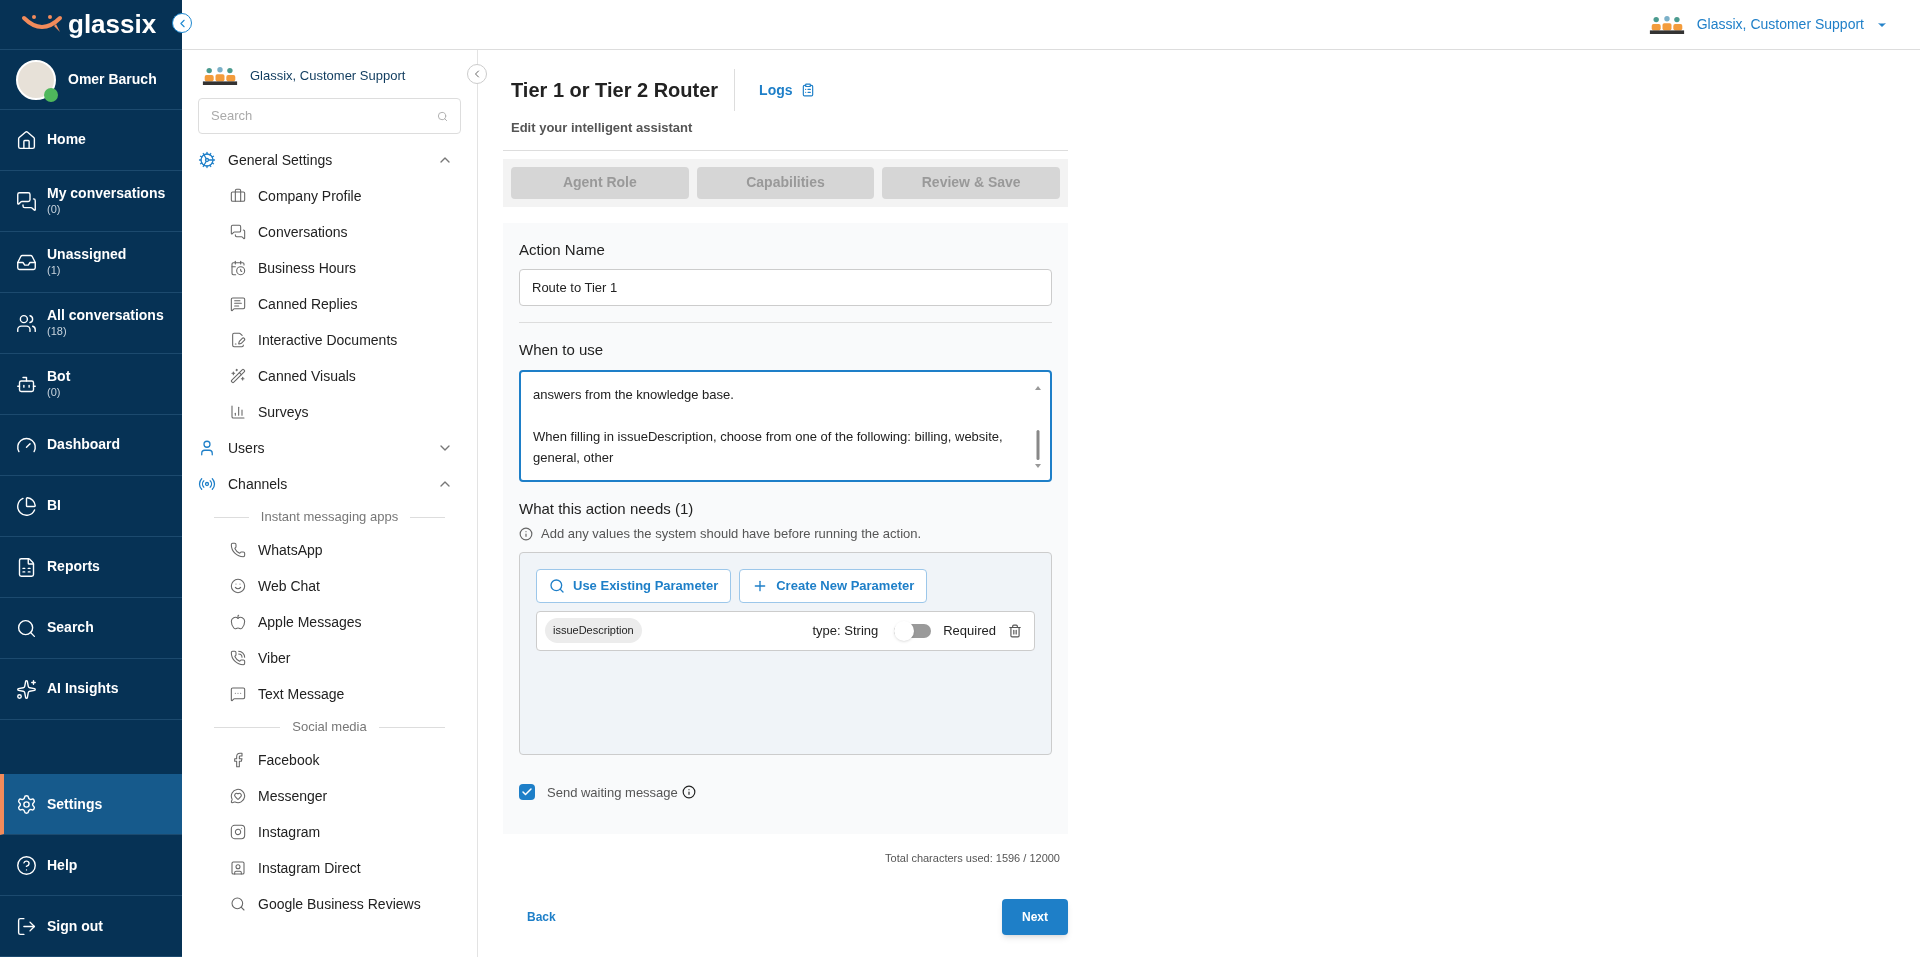  I want to click on collapse-button, so click(182, 23).